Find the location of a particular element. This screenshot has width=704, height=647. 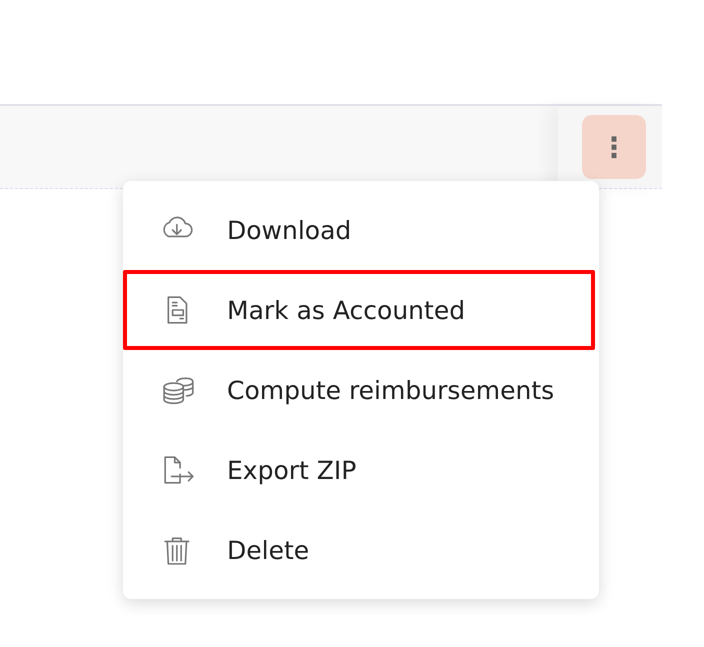

menu-item: Compute reimbursements is located at coordinates (359, 390).